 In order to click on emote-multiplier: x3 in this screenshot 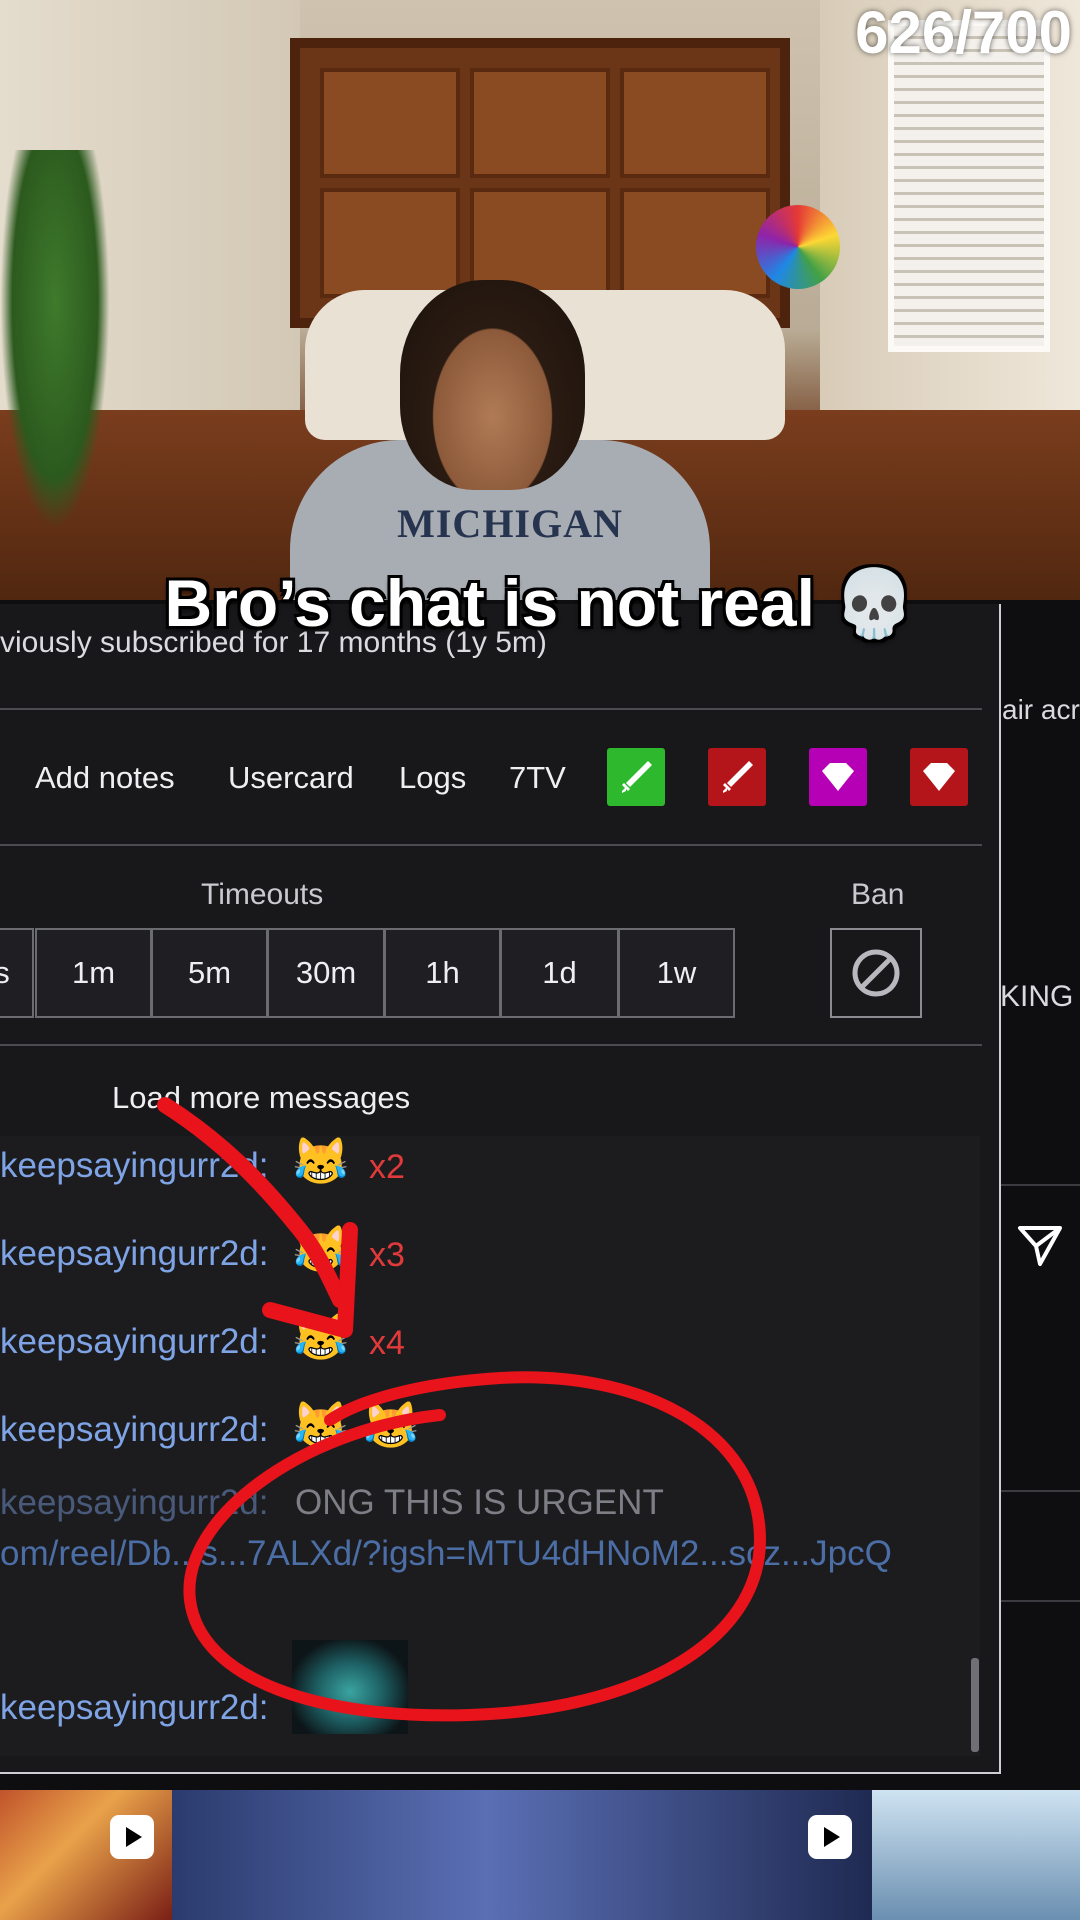, I will do `click(387, 1255)`.